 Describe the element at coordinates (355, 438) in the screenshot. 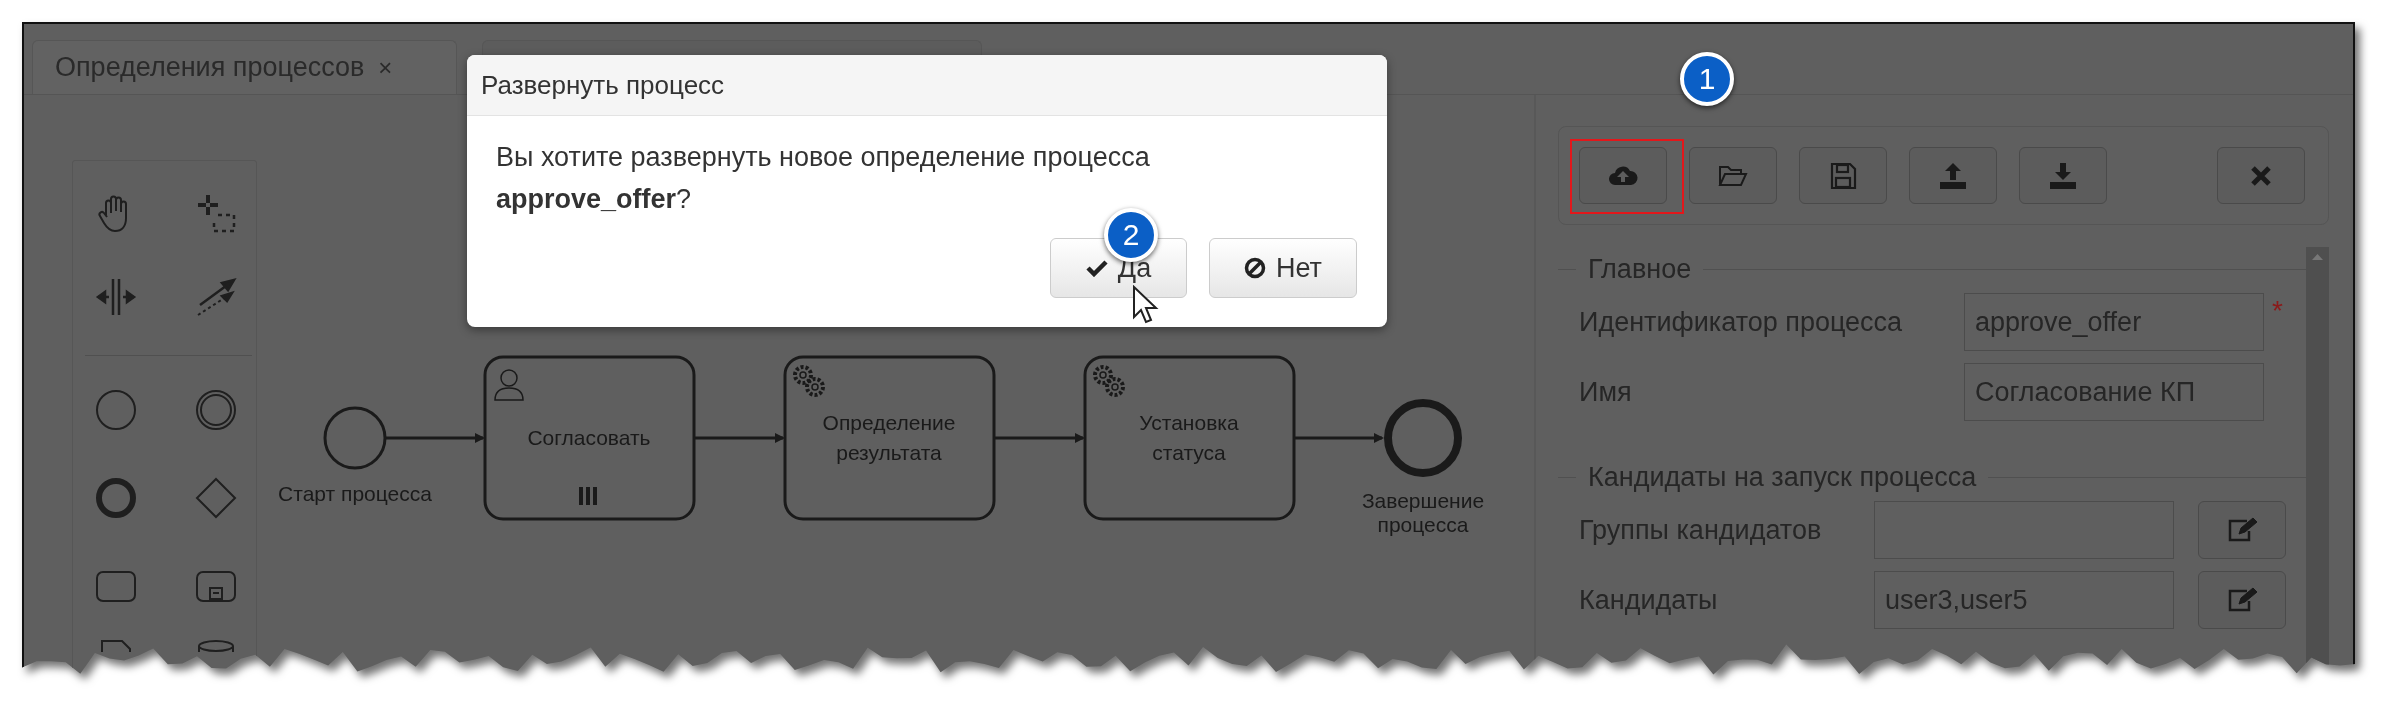

I see `start-event` at that location.